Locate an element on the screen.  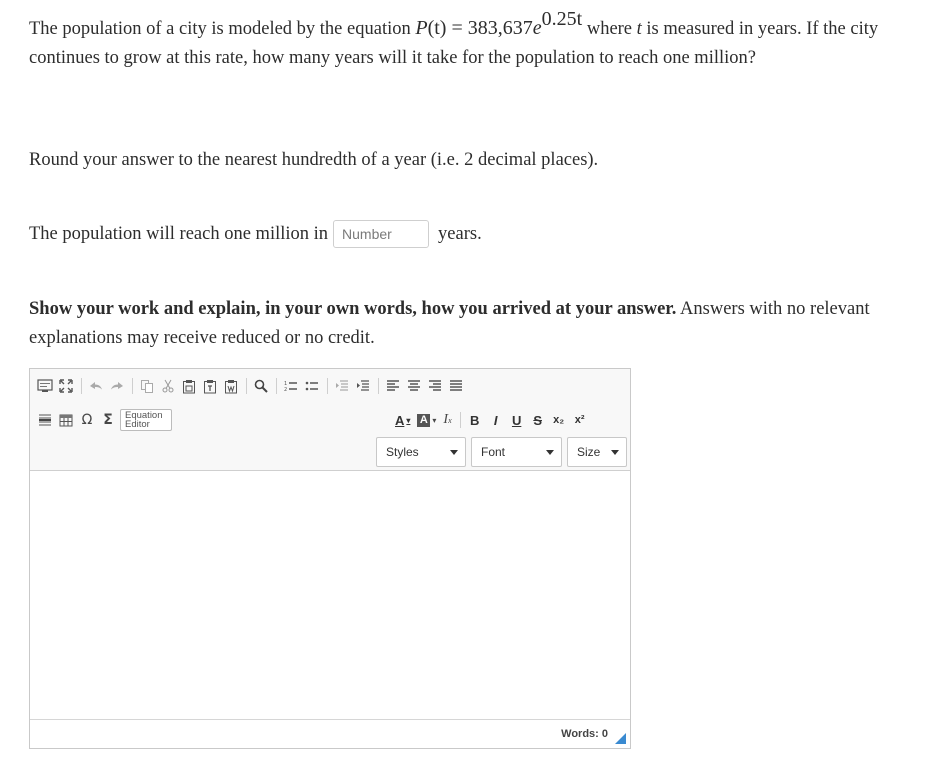
answer-prefix: The population will reach one million in is located at coordinates (179, 234).